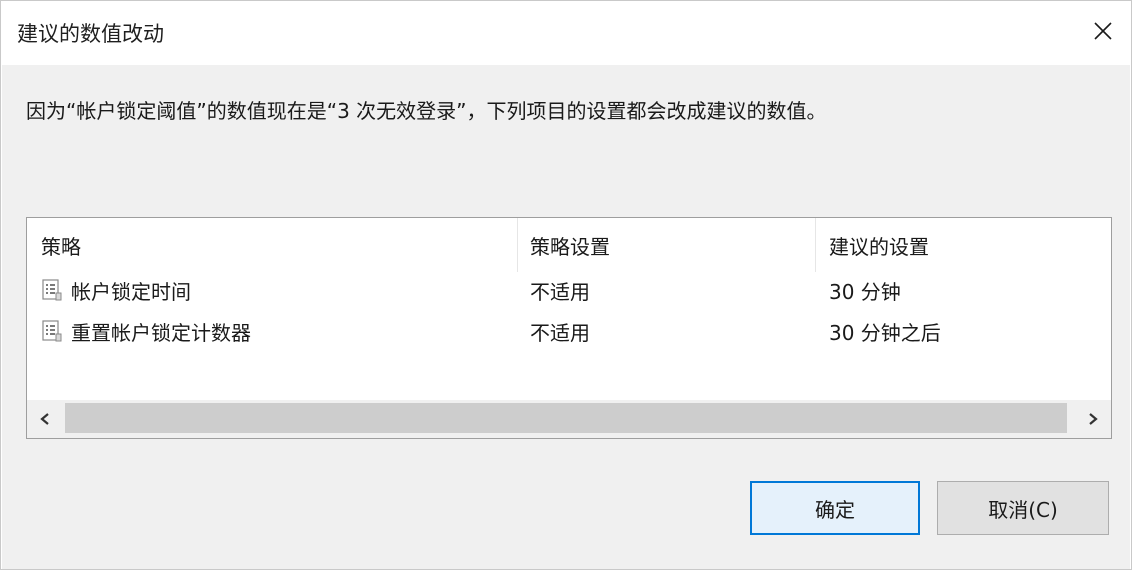  I want to click on chevron-left-icon, so click(44, 419).